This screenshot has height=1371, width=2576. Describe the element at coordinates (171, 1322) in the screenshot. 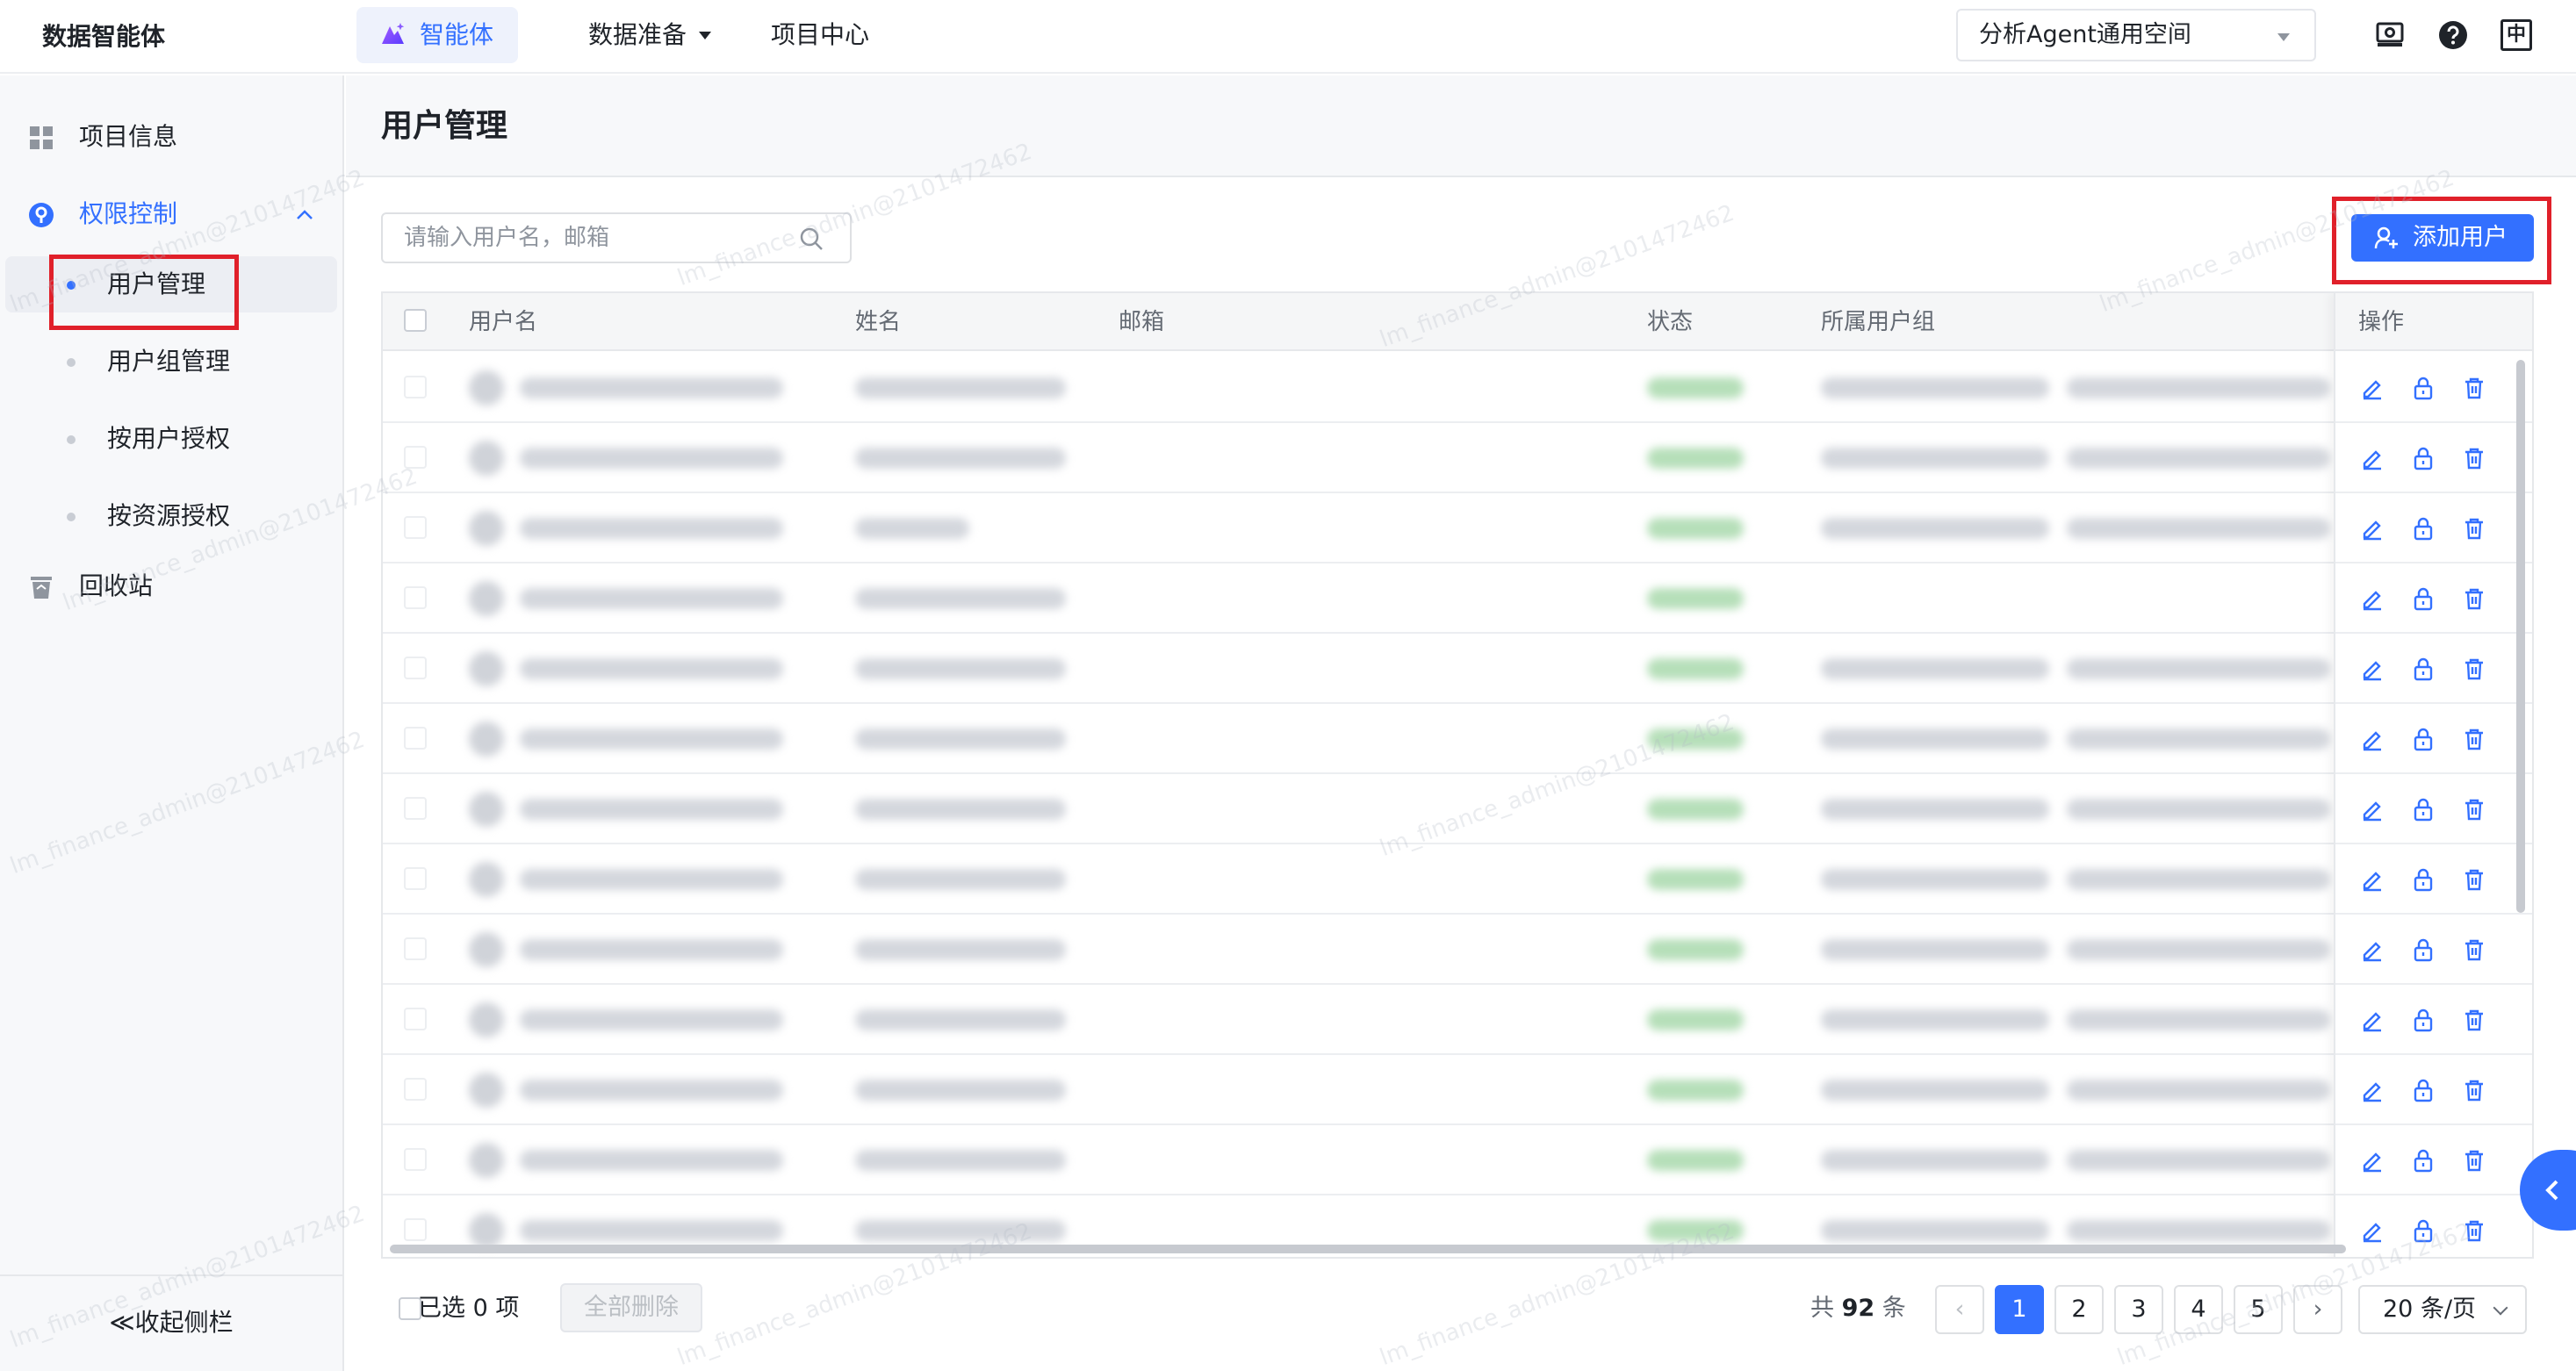

I see `collapse-sidebar-button: ≪收起侧栏` at that location.